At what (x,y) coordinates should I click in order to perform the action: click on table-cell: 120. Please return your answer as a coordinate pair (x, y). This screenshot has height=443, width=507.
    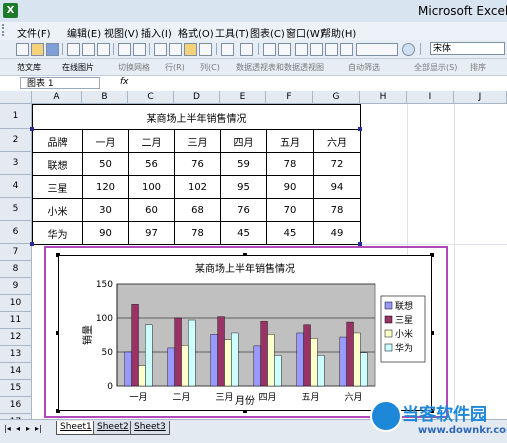
    Looking at the image, I should click on (105, 187).